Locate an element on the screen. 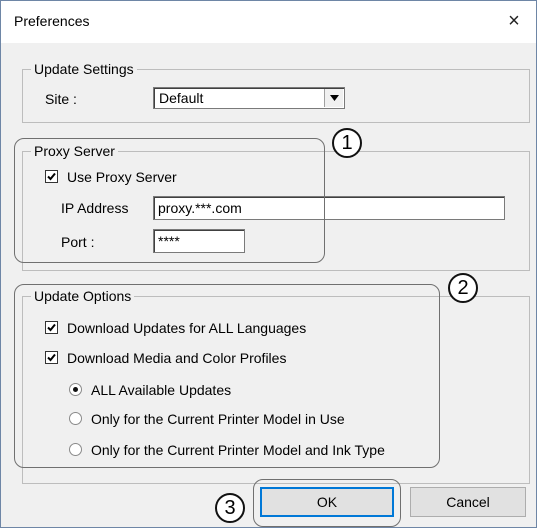  title-bar: Preferences × is located at coordinates (268, 22).